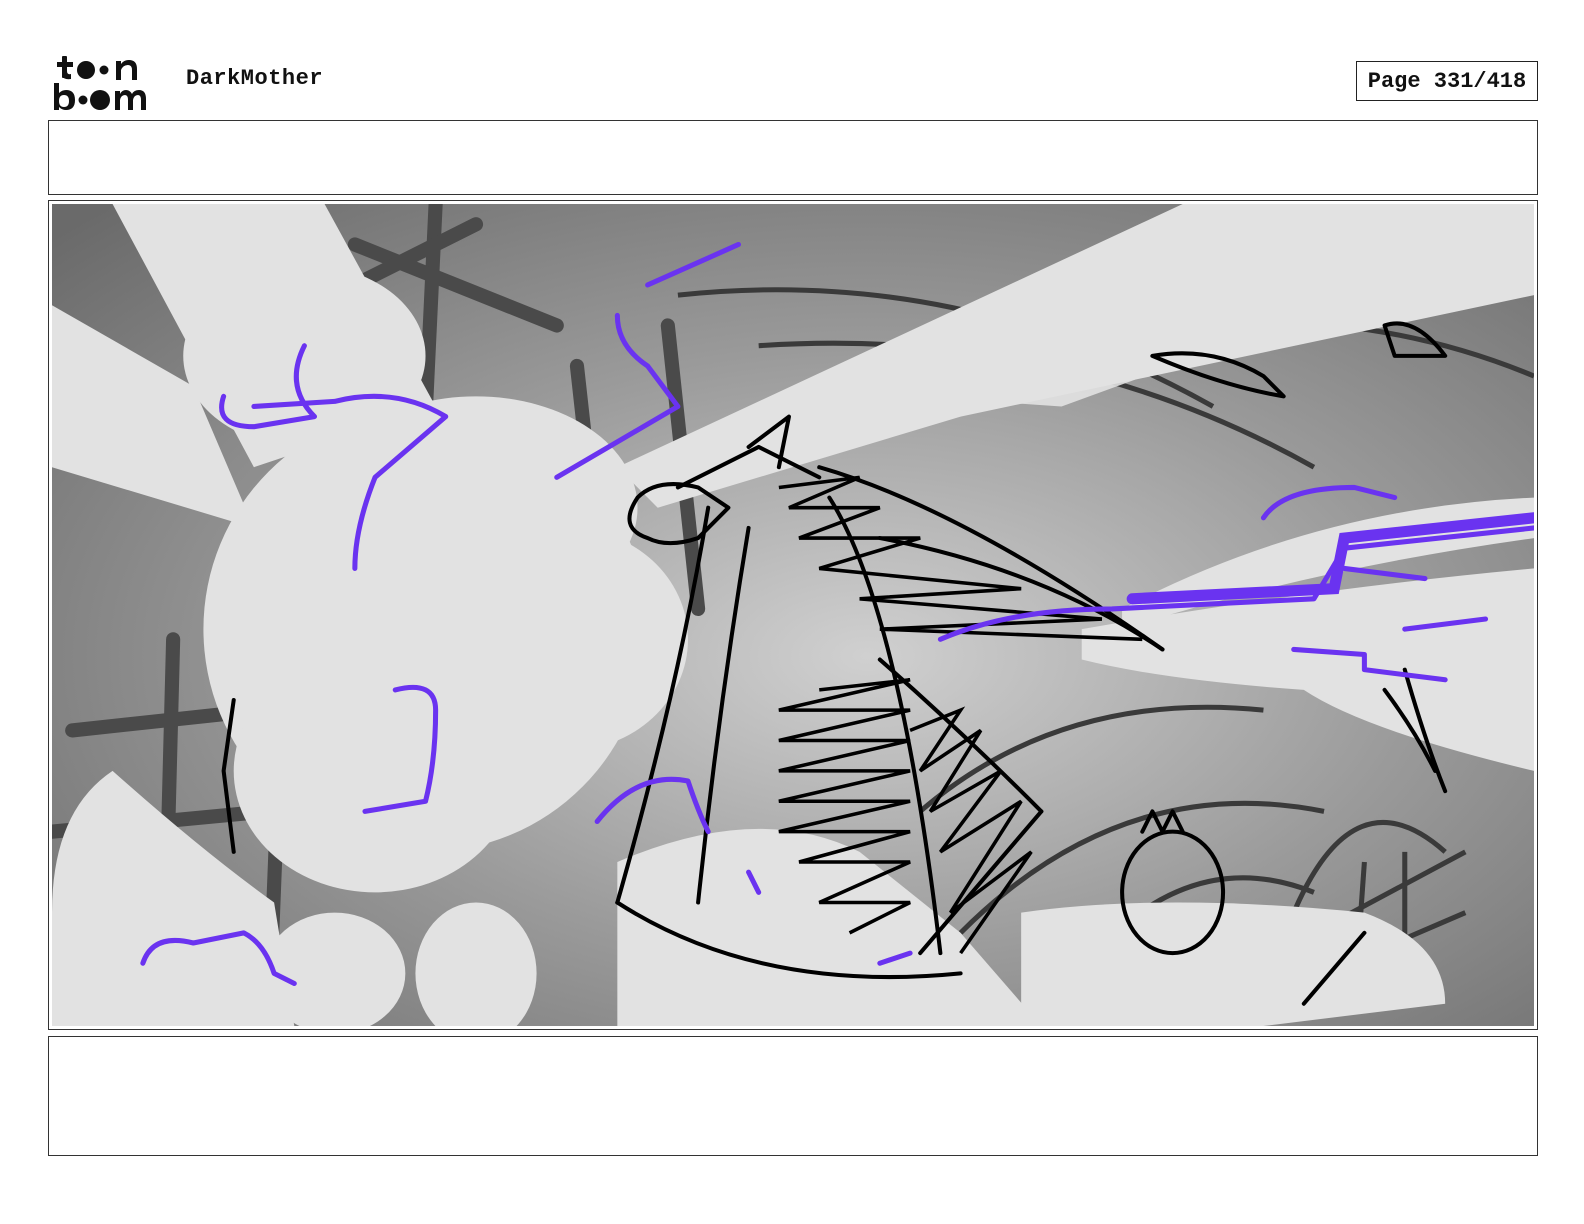 This screenshot has height=1224, width=1584. I want to click on action-notes-box, so click(793, 157).